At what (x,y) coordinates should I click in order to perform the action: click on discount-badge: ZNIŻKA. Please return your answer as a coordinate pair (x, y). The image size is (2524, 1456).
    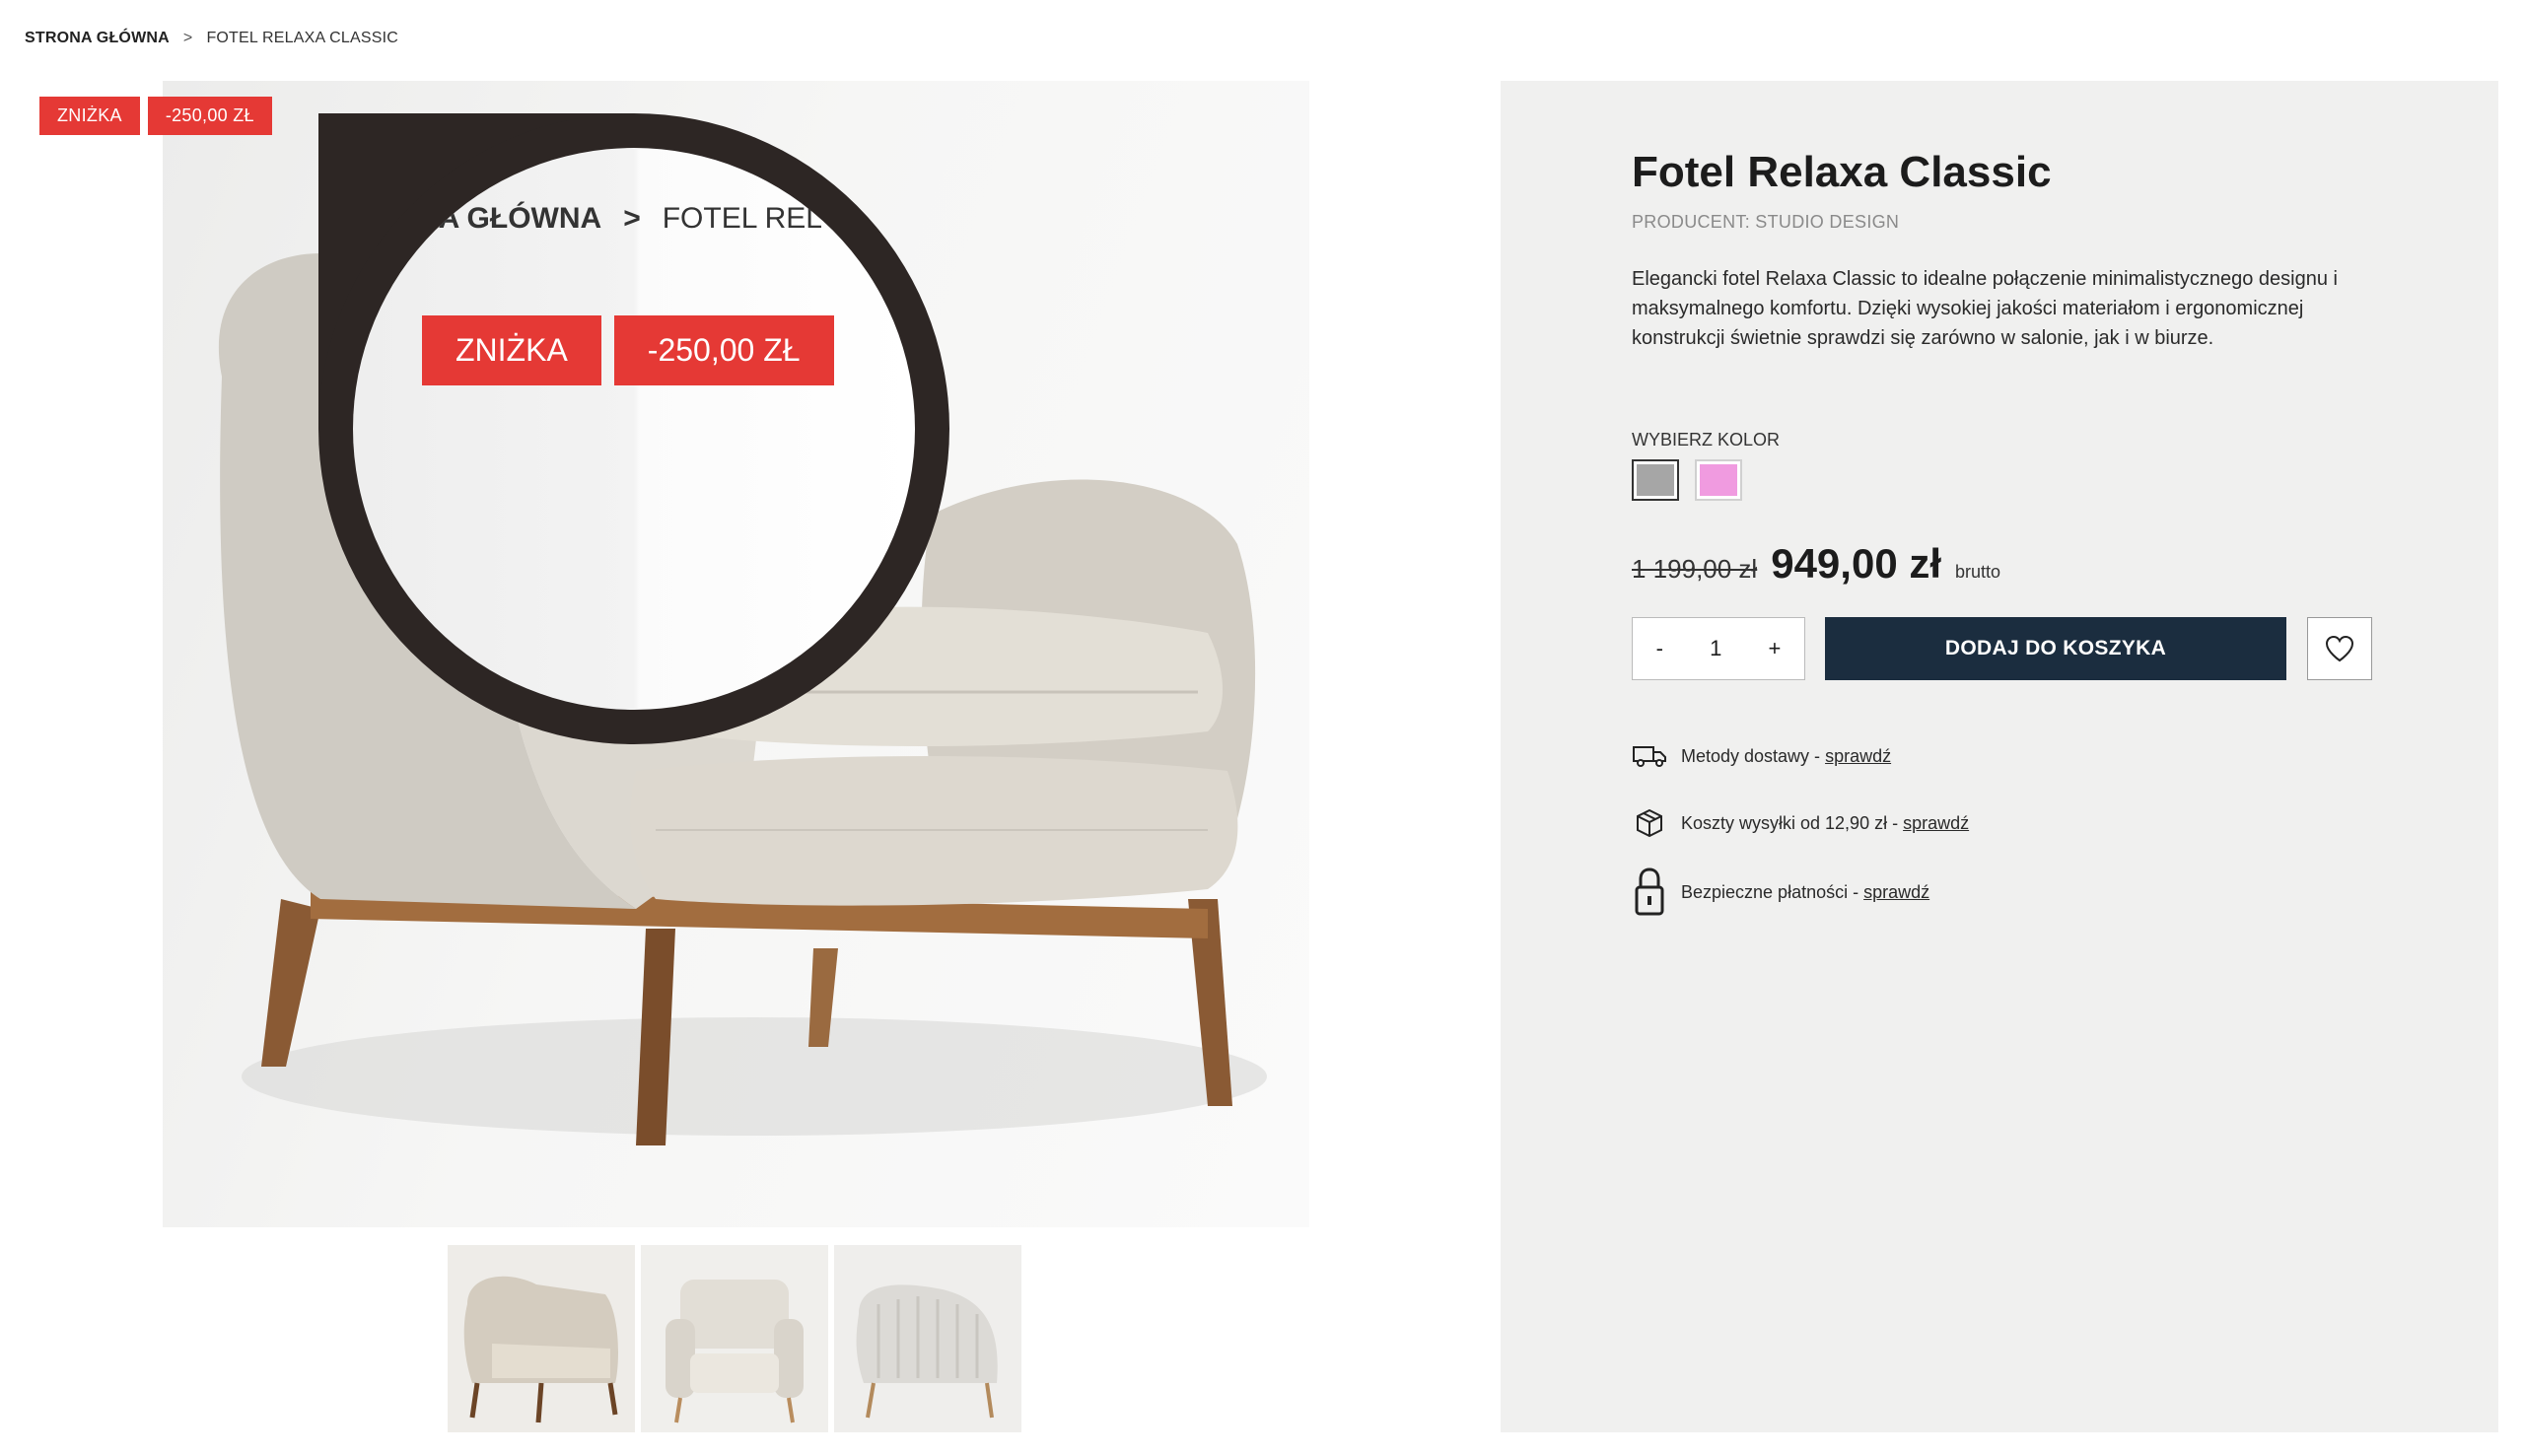
    Looking at the image, I should click on (90, 116).